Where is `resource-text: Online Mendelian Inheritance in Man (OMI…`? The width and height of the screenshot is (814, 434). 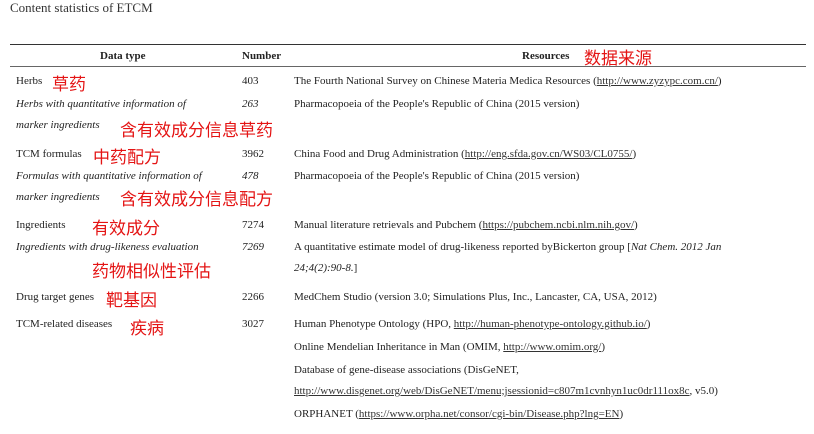 resource-text: Online Mendelian Inheritance in Man (OMI… is located at coordinates (399, 347).